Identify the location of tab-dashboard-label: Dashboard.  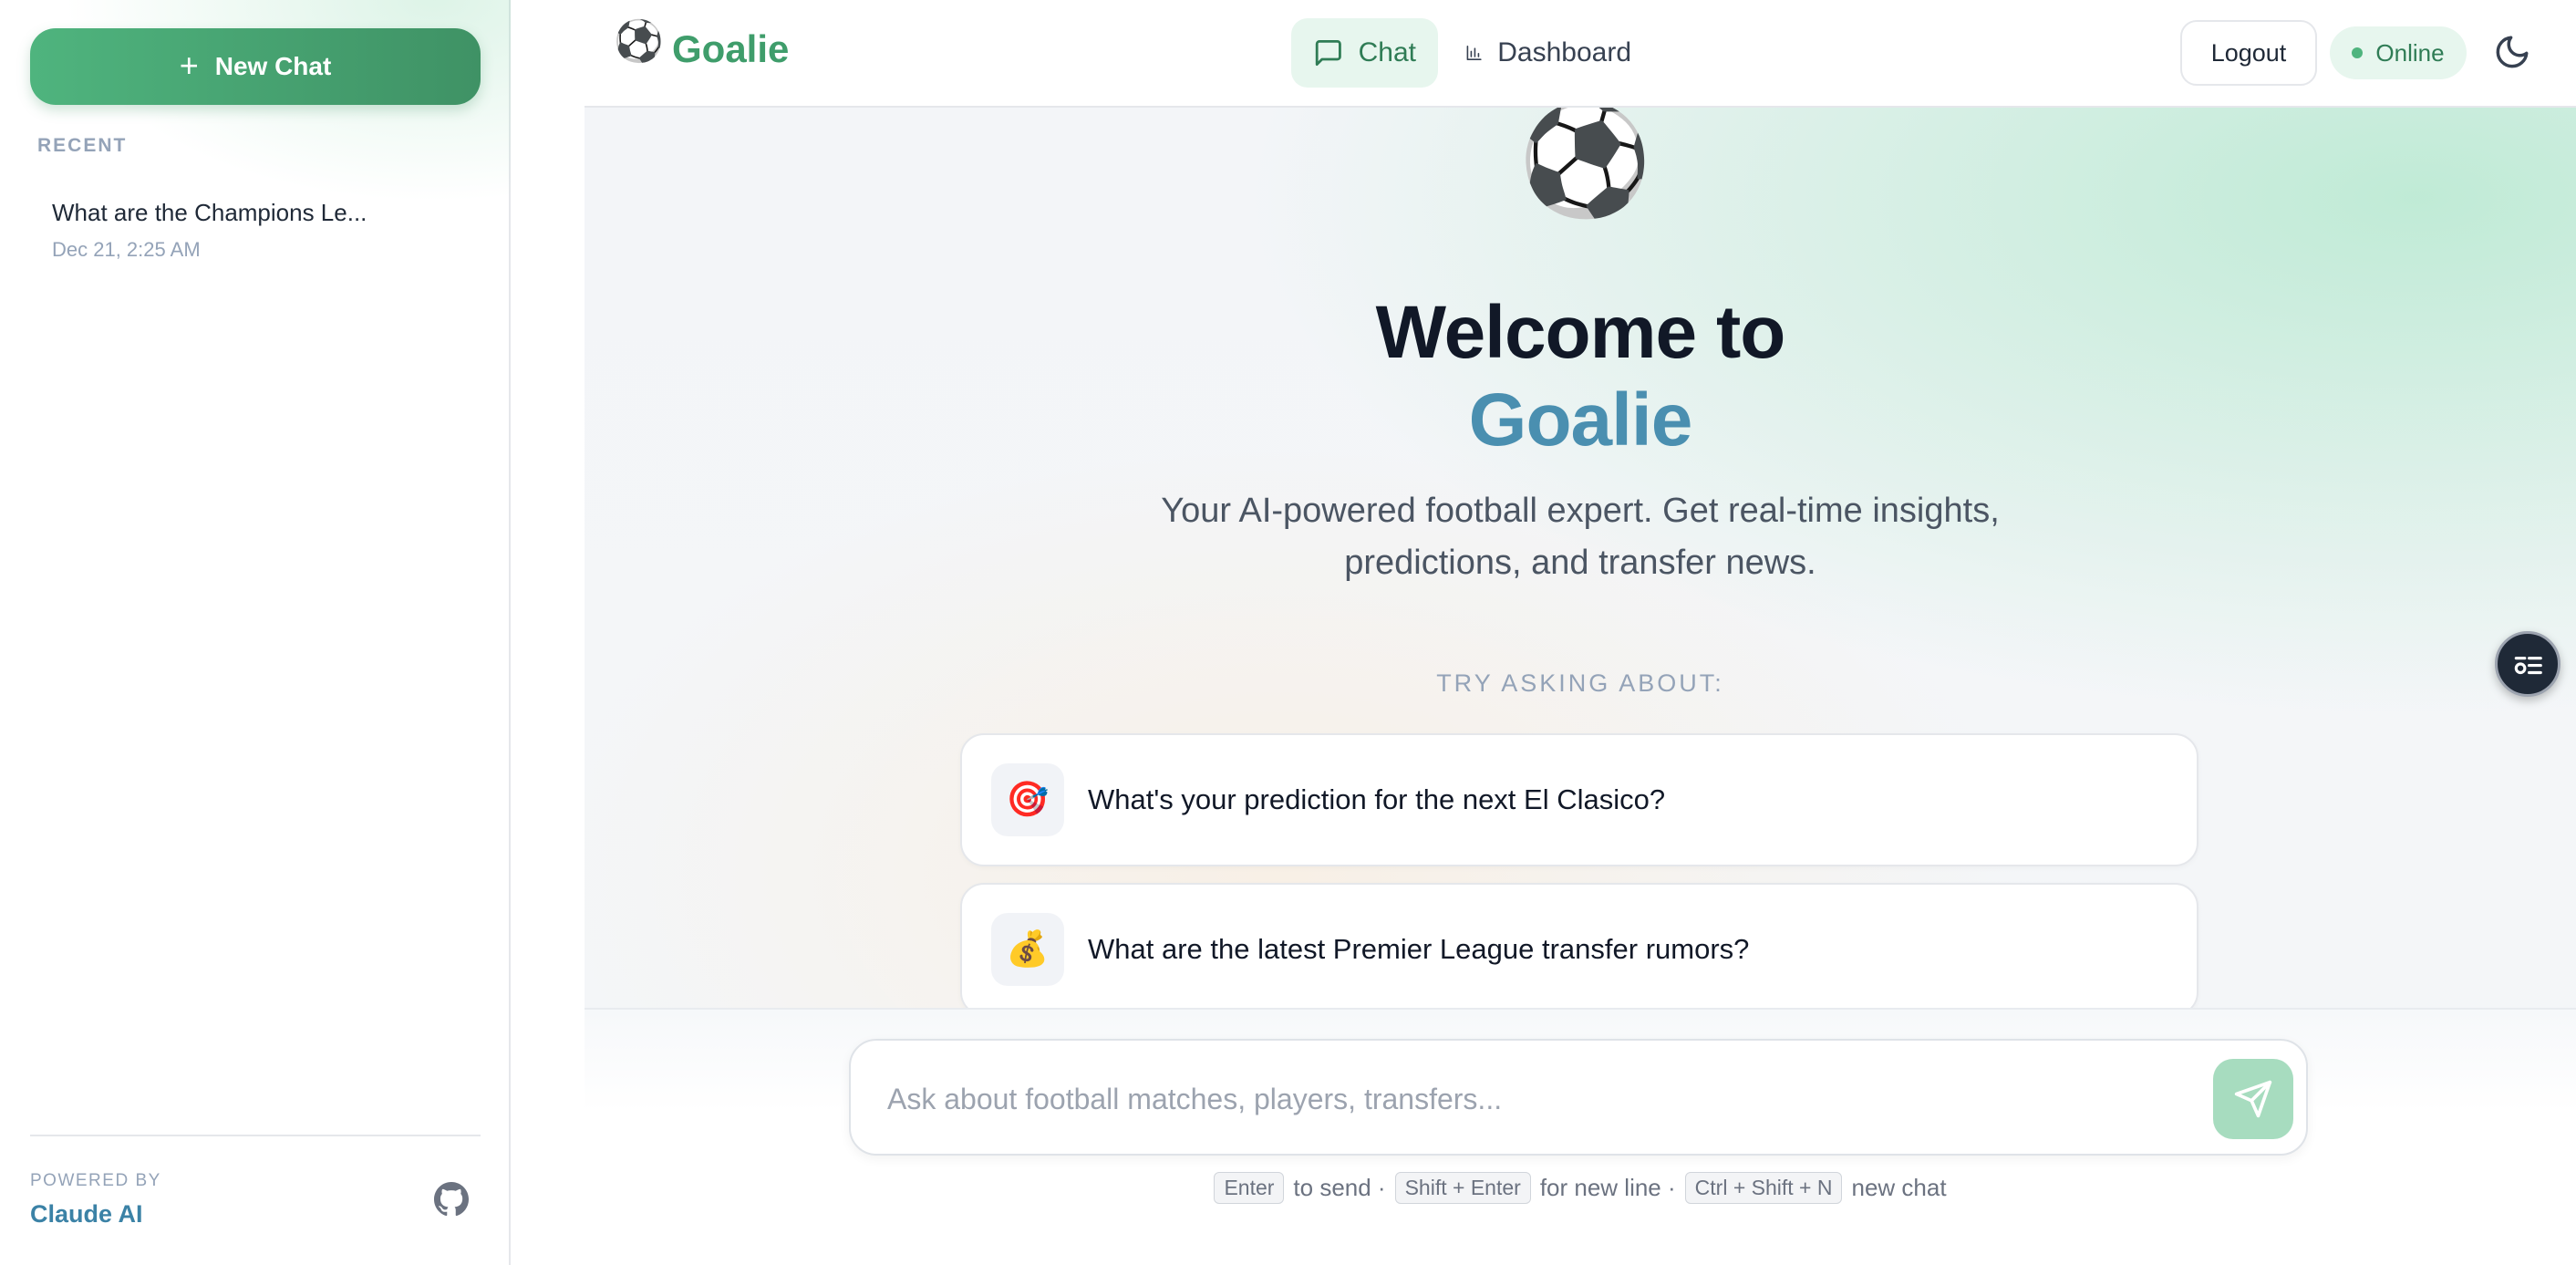
(1564, 52).